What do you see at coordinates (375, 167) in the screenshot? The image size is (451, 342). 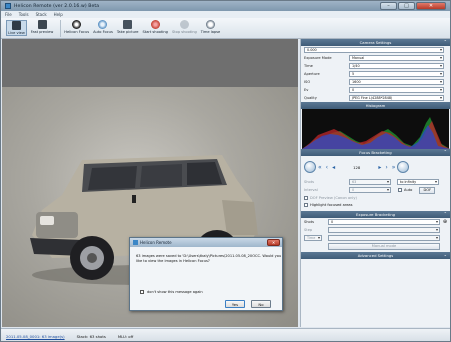 I see `focus-controls: « ‹ ◂ 128 ▸ › »` at bounding box center [375, 167].